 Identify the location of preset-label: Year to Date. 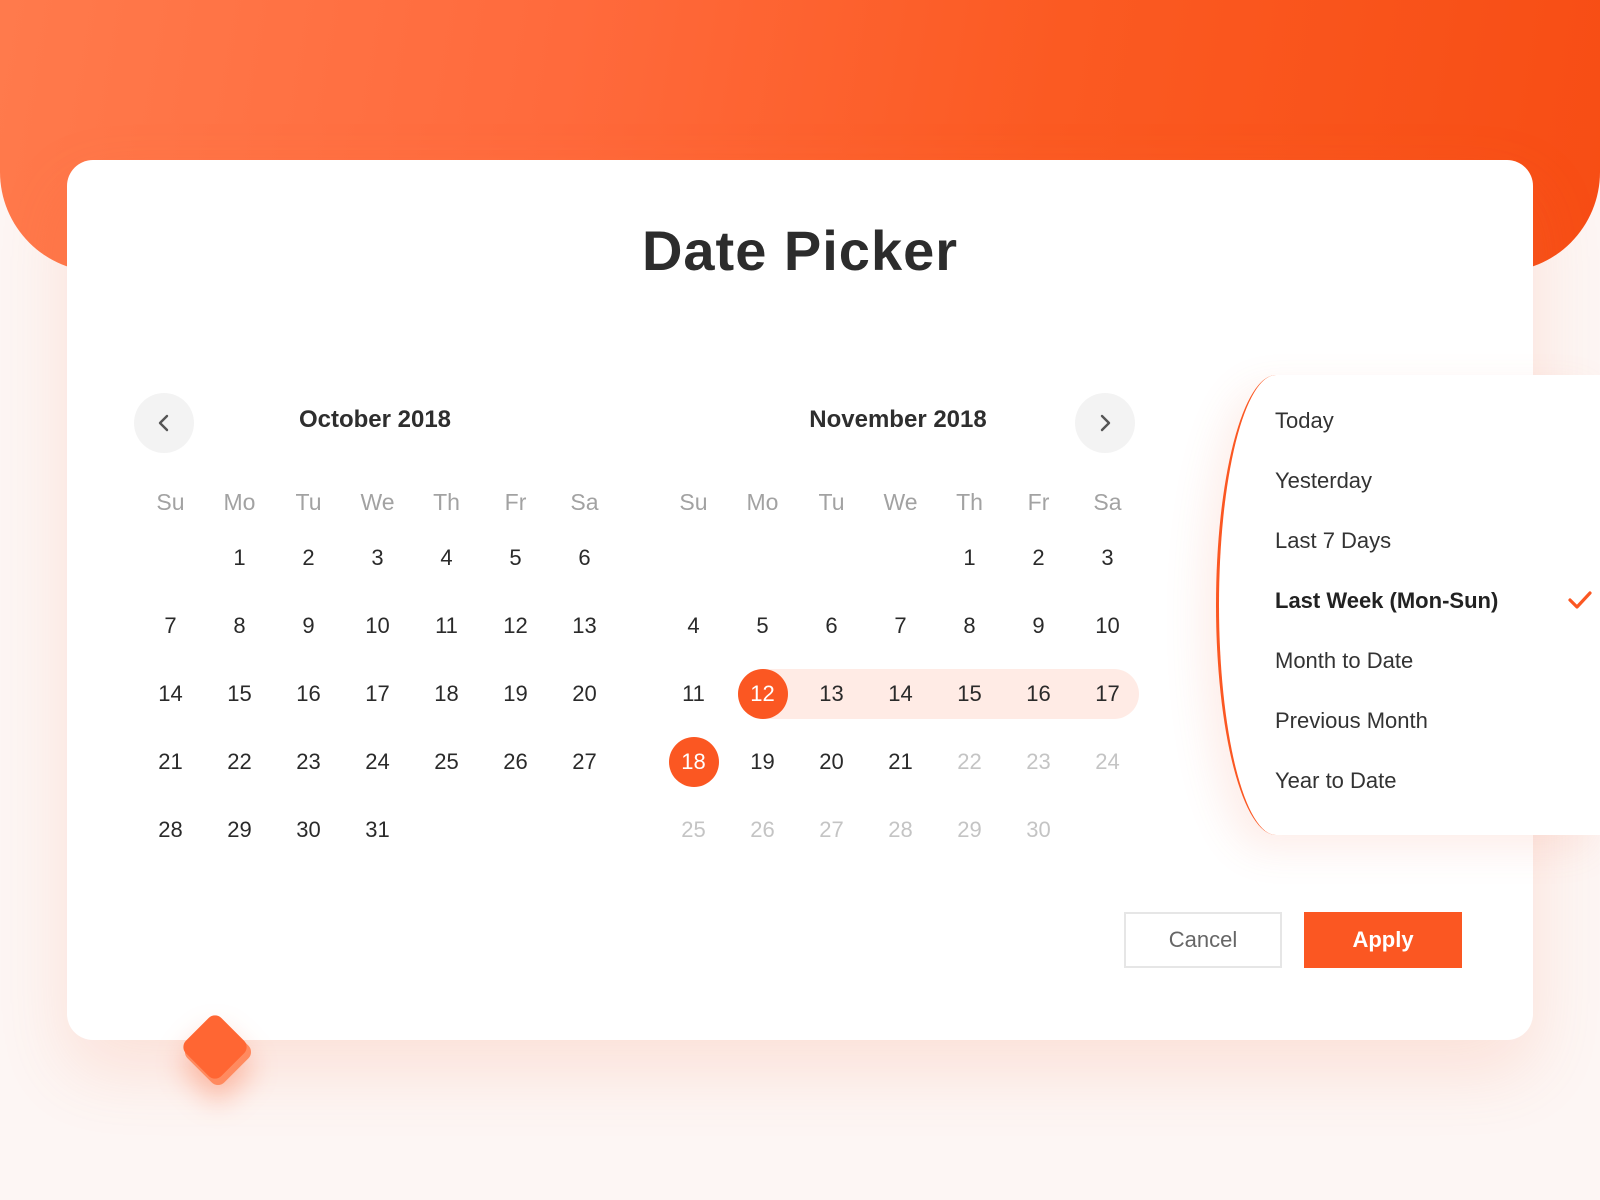
(1336, 780).